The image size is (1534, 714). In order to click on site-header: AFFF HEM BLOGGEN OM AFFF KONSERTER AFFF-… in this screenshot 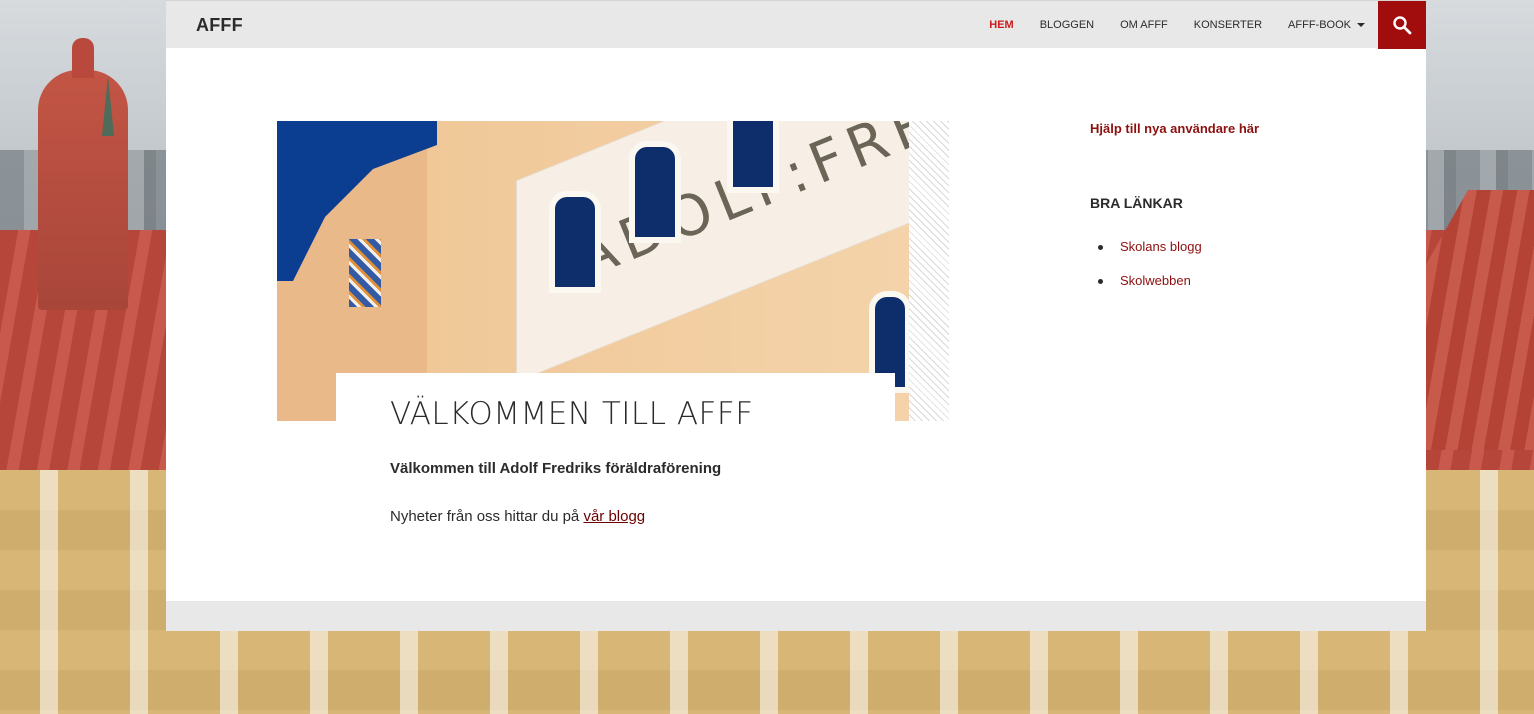, I will do `click(796, 24)`.